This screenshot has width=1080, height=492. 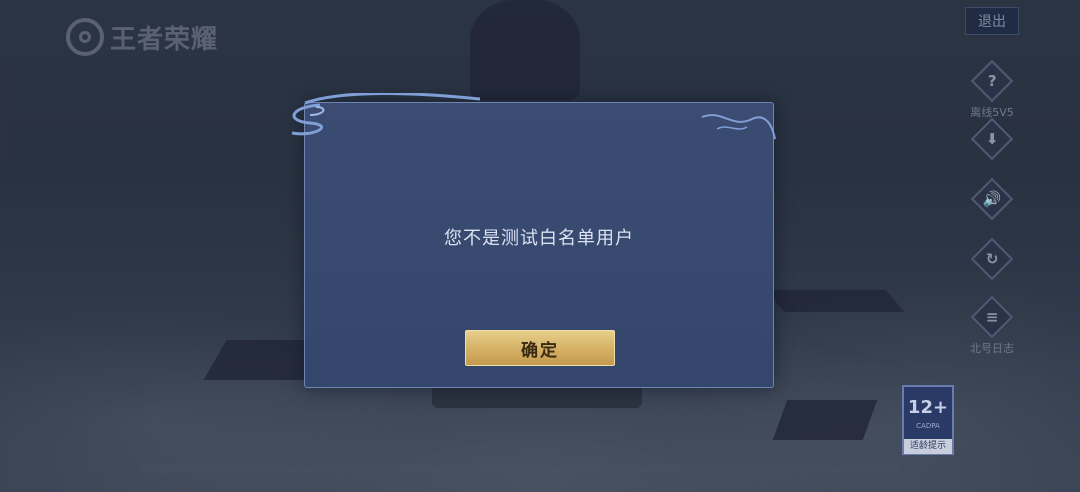 What do you see at coordinates (738, 127) in the screenshot?
I see `corner-decoration-icon` at bounding box center [738, 127].